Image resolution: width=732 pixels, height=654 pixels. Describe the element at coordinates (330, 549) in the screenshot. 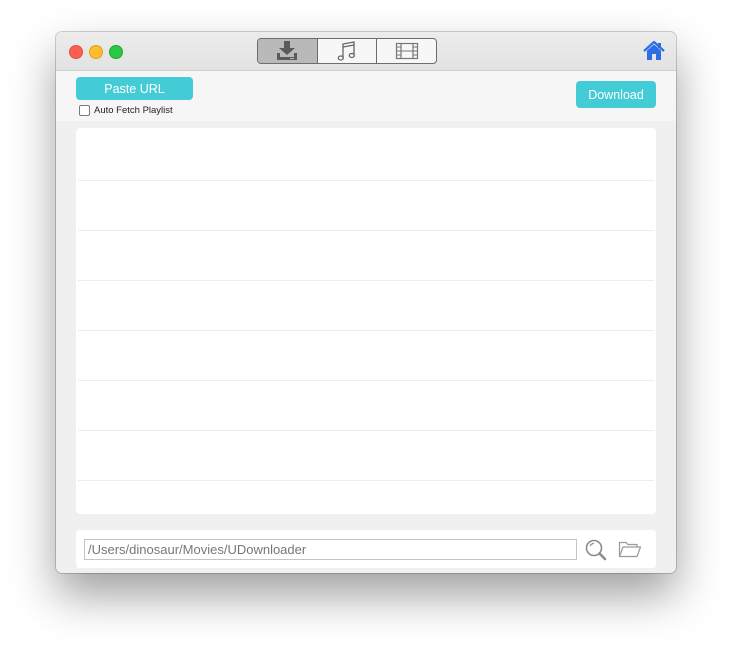

I see `output-path-field` at that location.